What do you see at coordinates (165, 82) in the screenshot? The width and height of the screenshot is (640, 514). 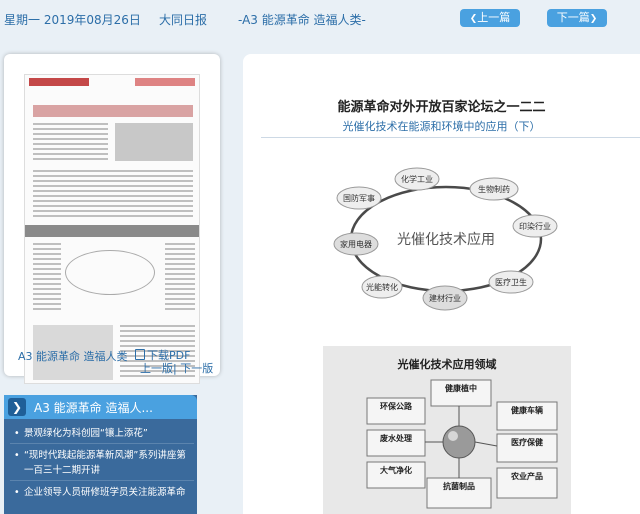 I see `thumb-masthead-right` at bounding box center [165, 82].